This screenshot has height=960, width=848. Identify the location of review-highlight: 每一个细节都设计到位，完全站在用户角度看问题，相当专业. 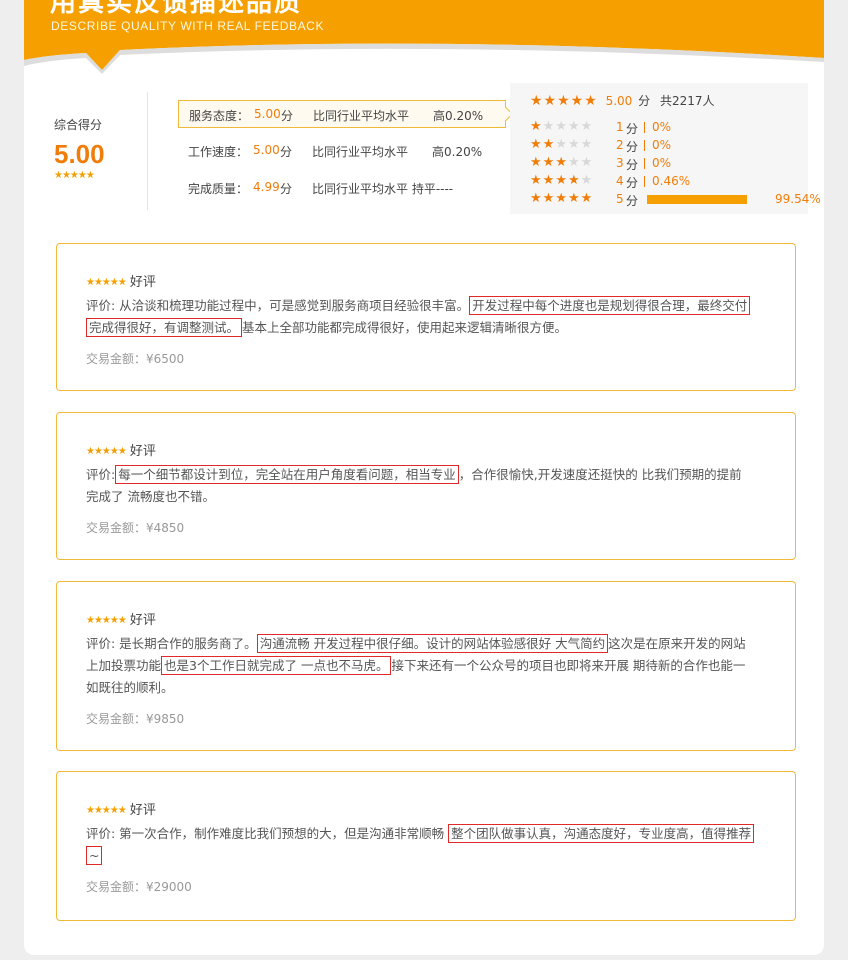
(287, 474).